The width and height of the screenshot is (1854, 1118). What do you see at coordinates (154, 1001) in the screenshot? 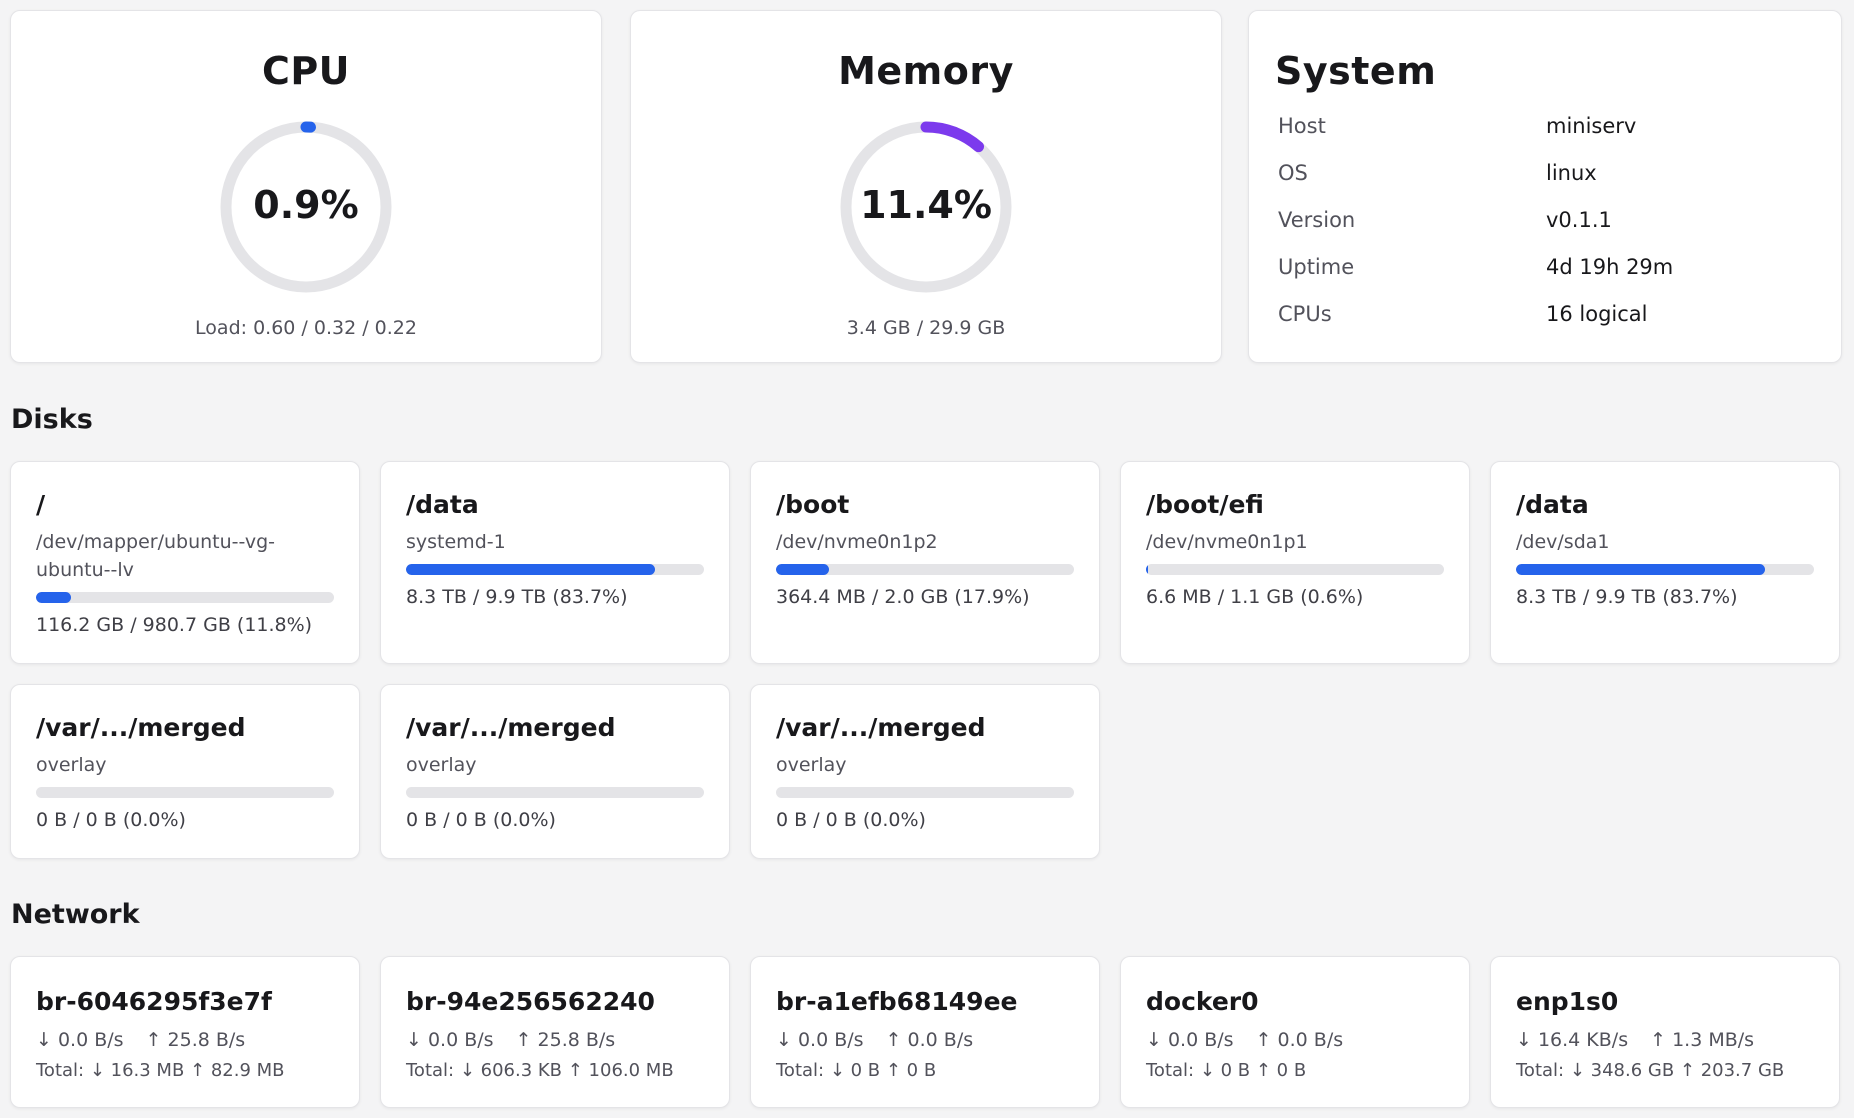
I see `interface-name: br-6046295f3e7f` at bounding box center [154, 1001].